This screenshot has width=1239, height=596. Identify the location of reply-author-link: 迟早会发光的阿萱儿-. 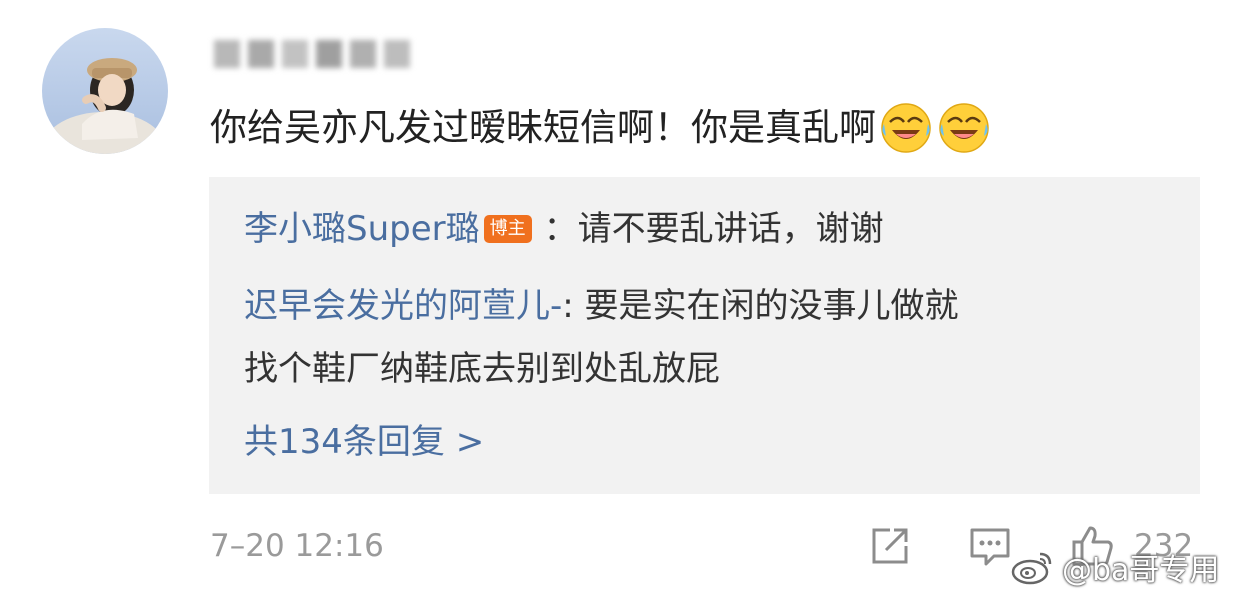
(403, 306).